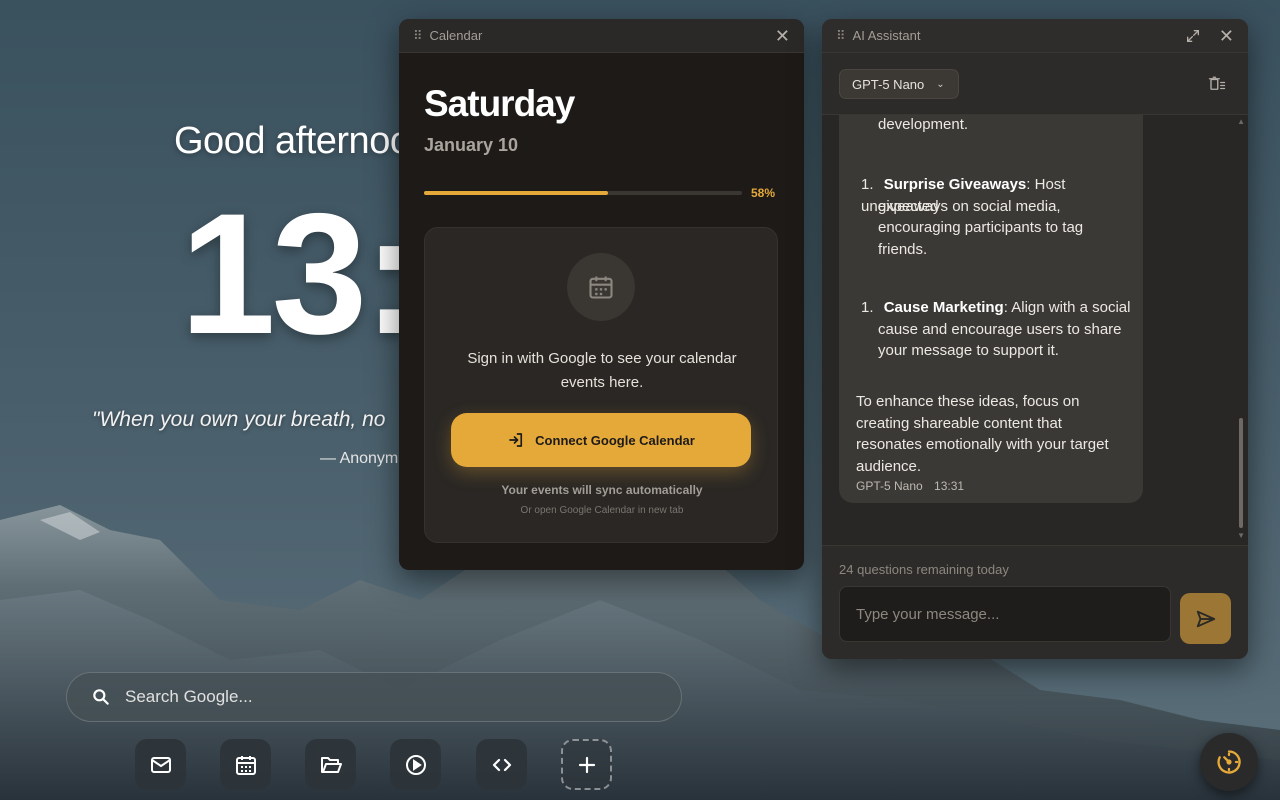 This screenshot has height=800, width=1280. I want to click on login-icon, so click(516, 440).